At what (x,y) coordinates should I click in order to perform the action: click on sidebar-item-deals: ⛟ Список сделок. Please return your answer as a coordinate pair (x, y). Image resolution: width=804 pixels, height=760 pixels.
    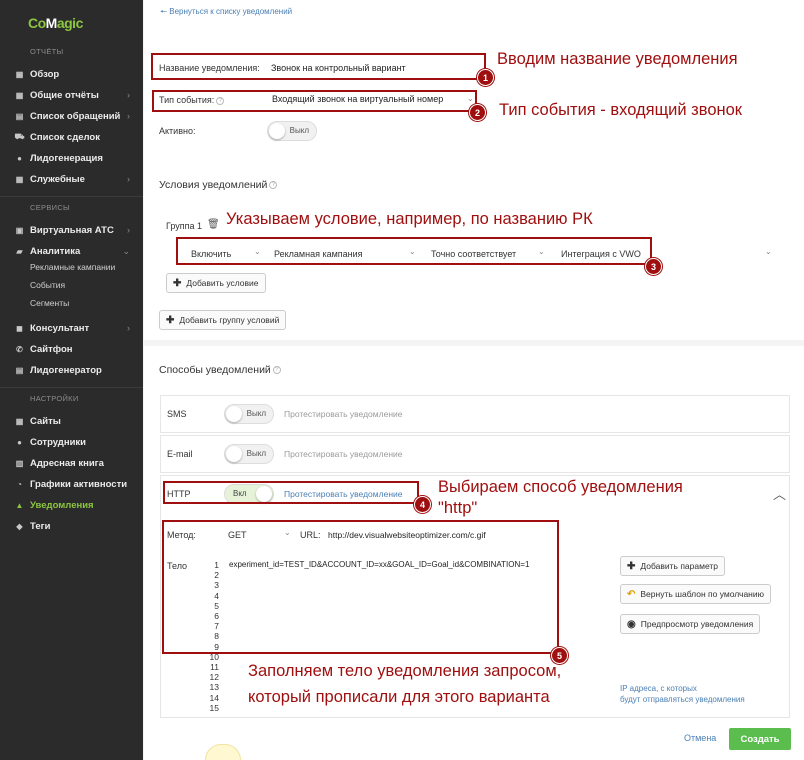
    Looking at the image, I should click on (74, 137).